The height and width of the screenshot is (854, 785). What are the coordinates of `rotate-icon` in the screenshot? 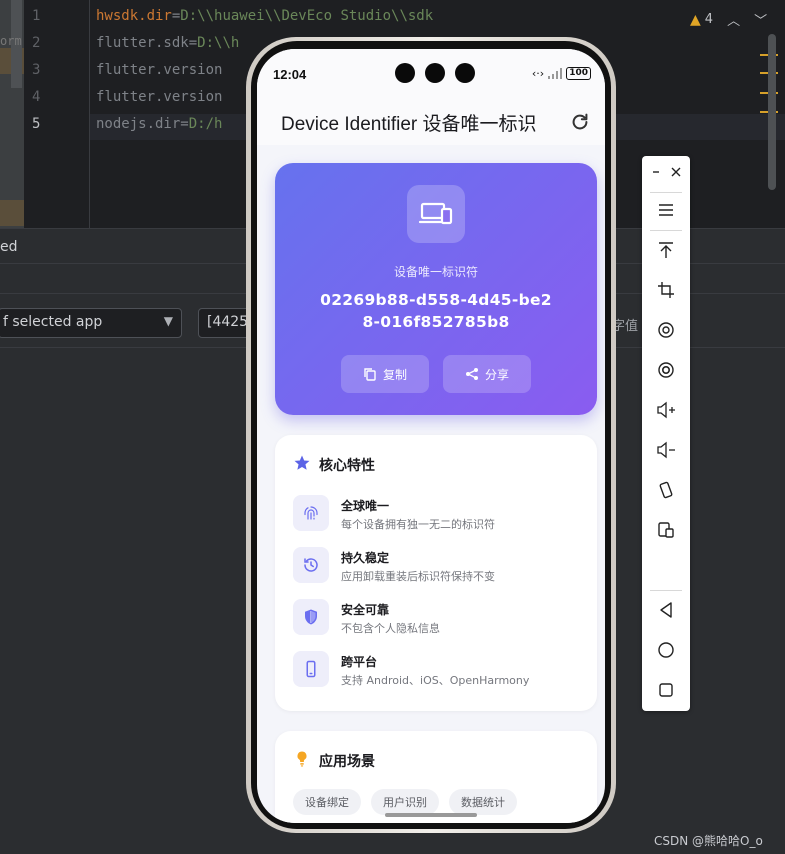 It's located at (666, 330).